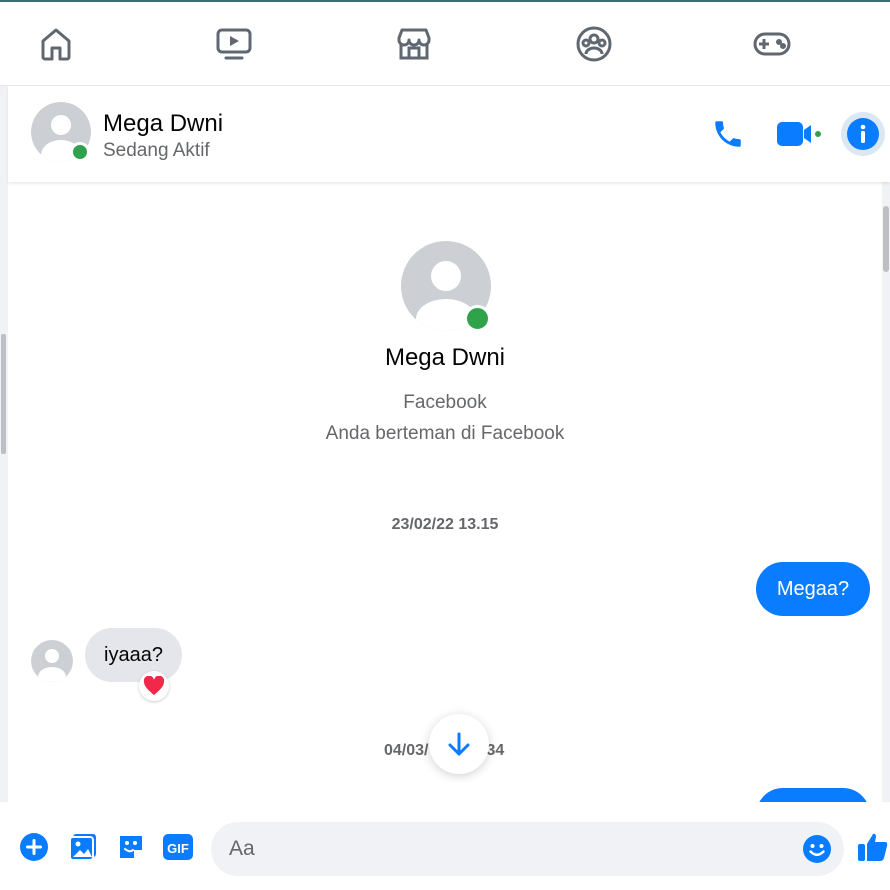  Describe the element at coordinates (234, 44) in the screenshot. I see `watch-icon` at that location.